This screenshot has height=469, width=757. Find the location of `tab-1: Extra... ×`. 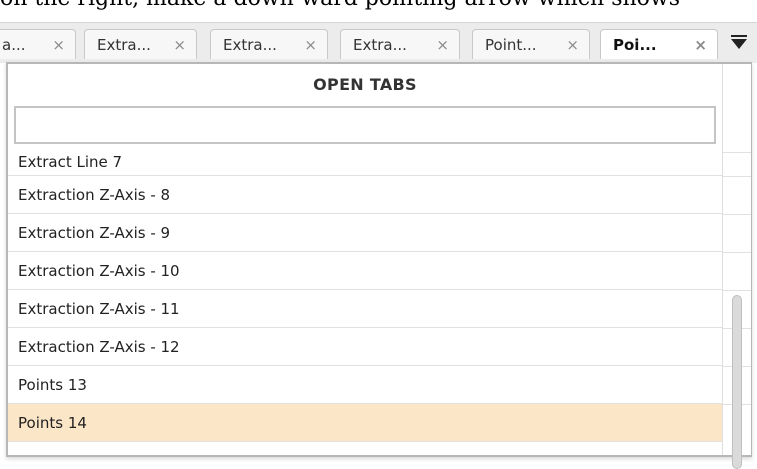

tab-1: Extra... × is located at coordinates (140, 44).